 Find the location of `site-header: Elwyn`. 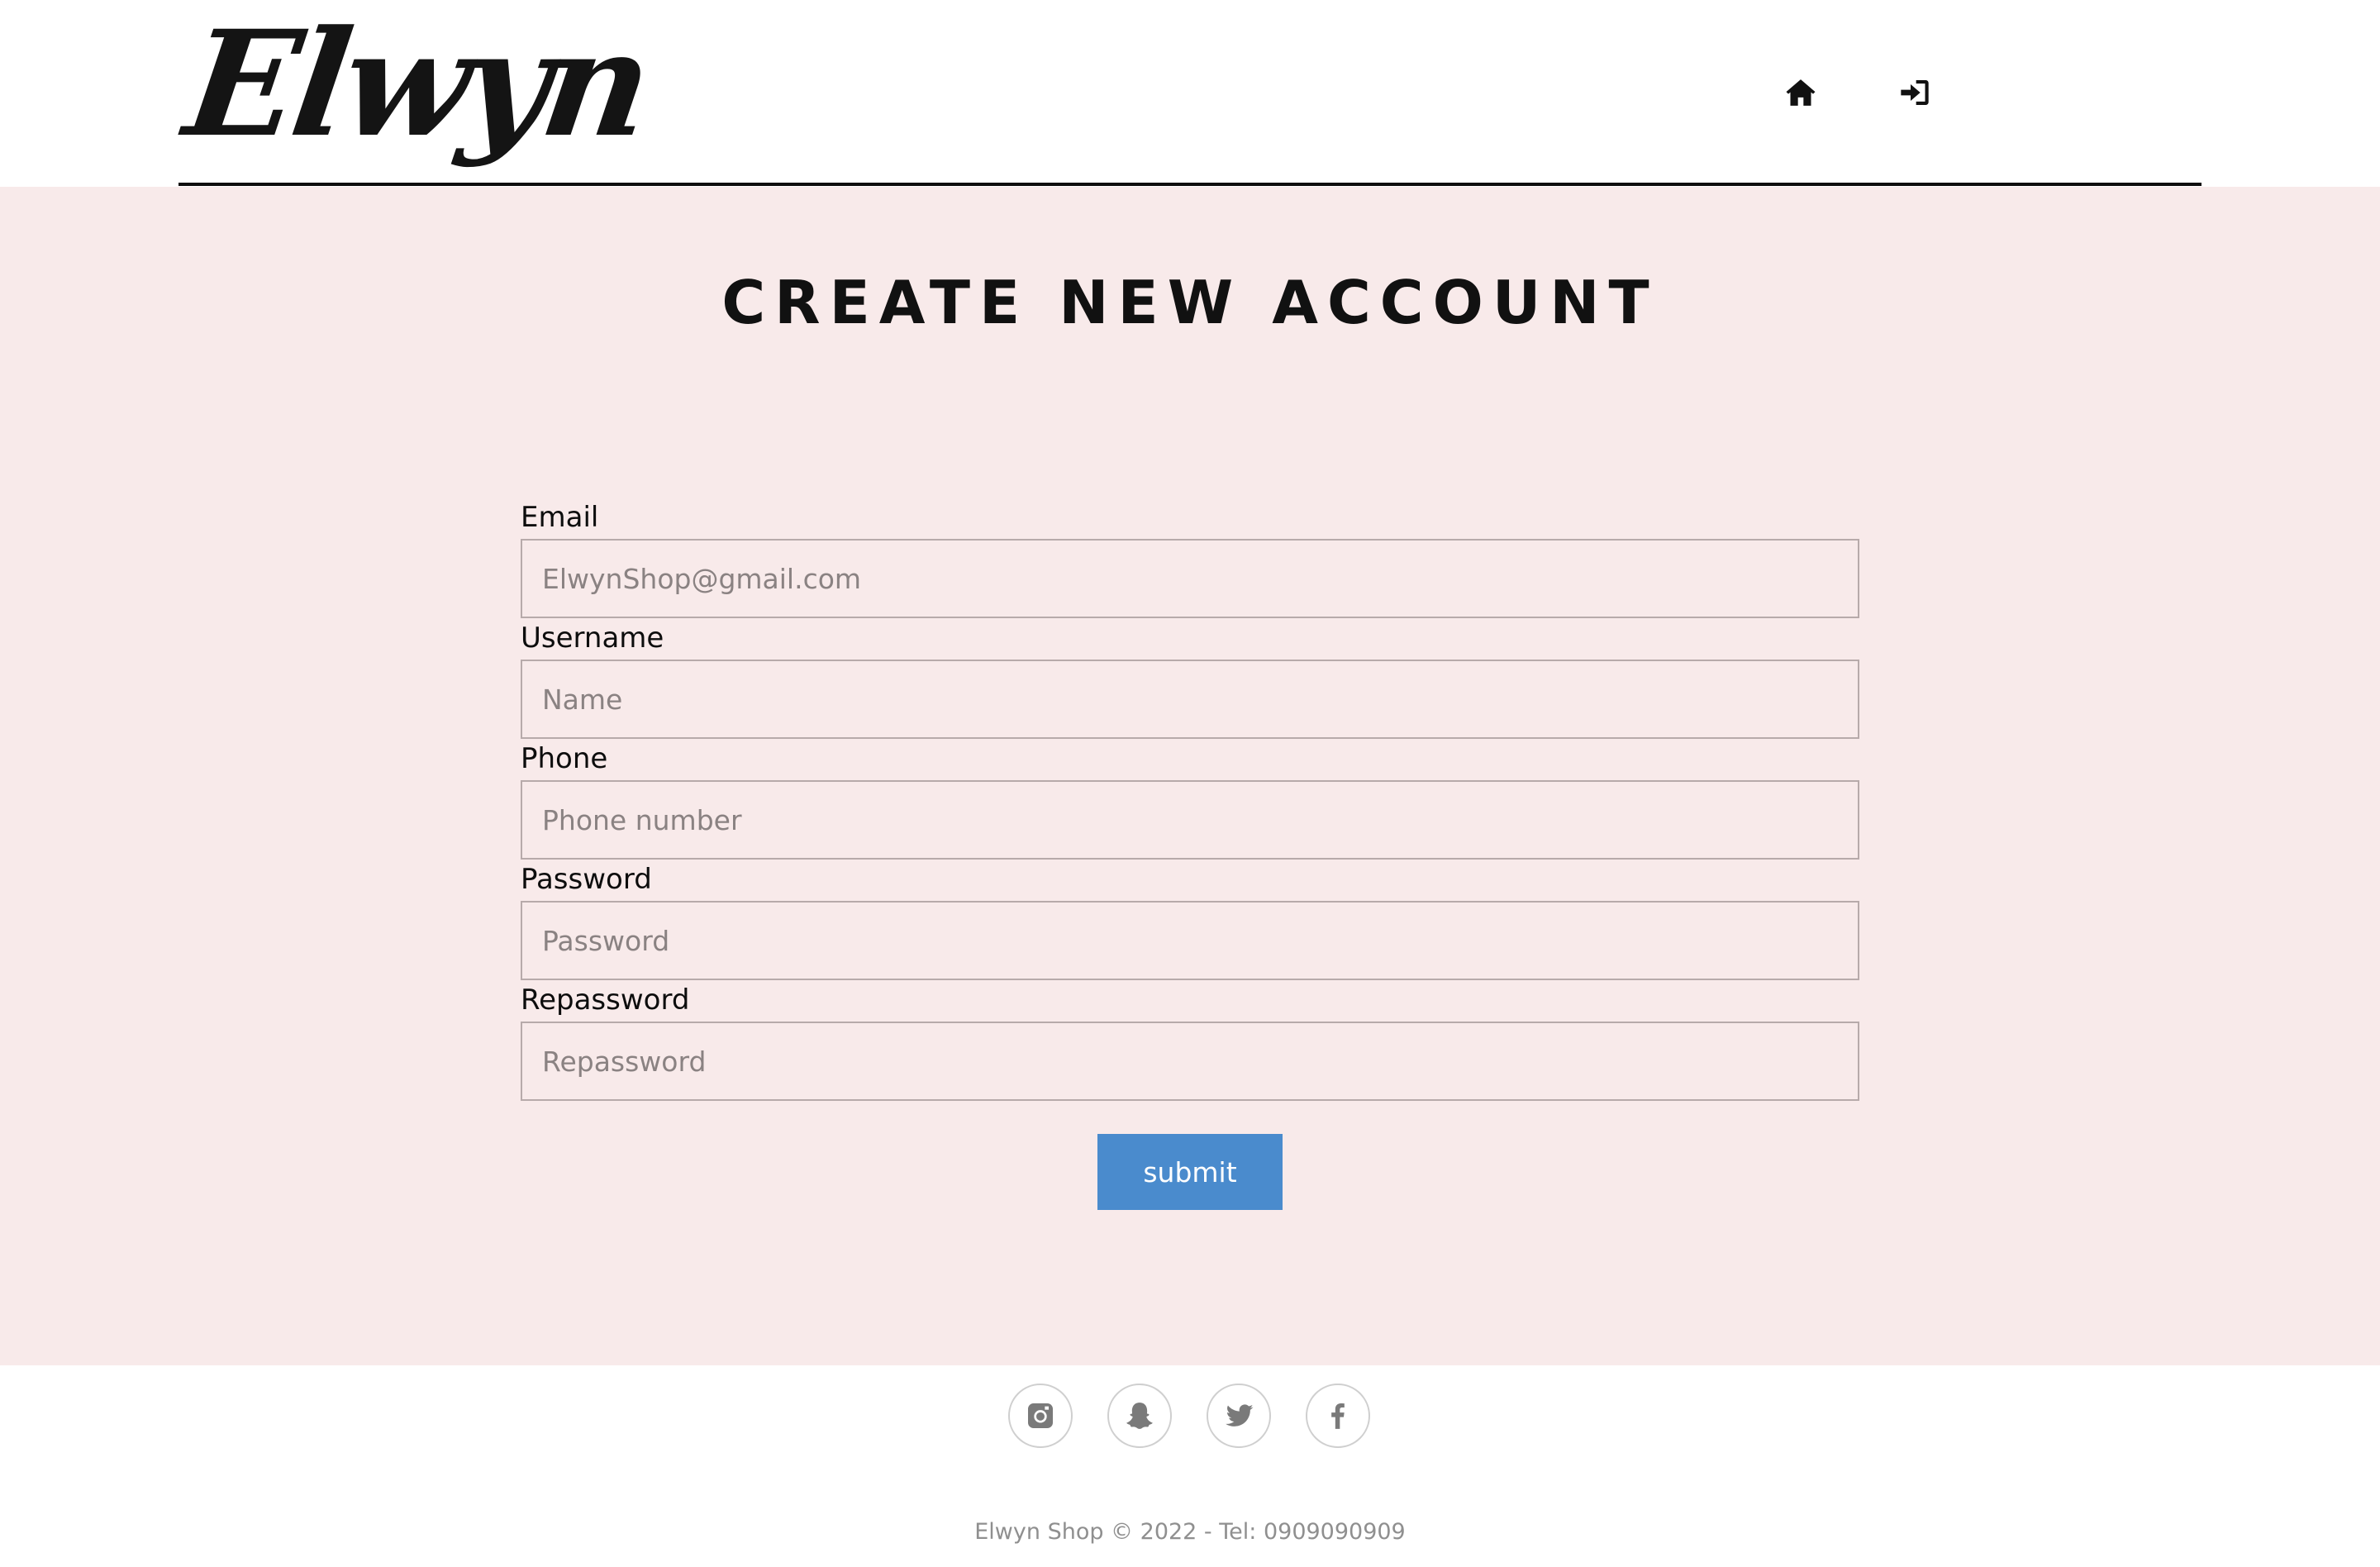

site-header: Elwyn is located at coordinates (1190, 93).